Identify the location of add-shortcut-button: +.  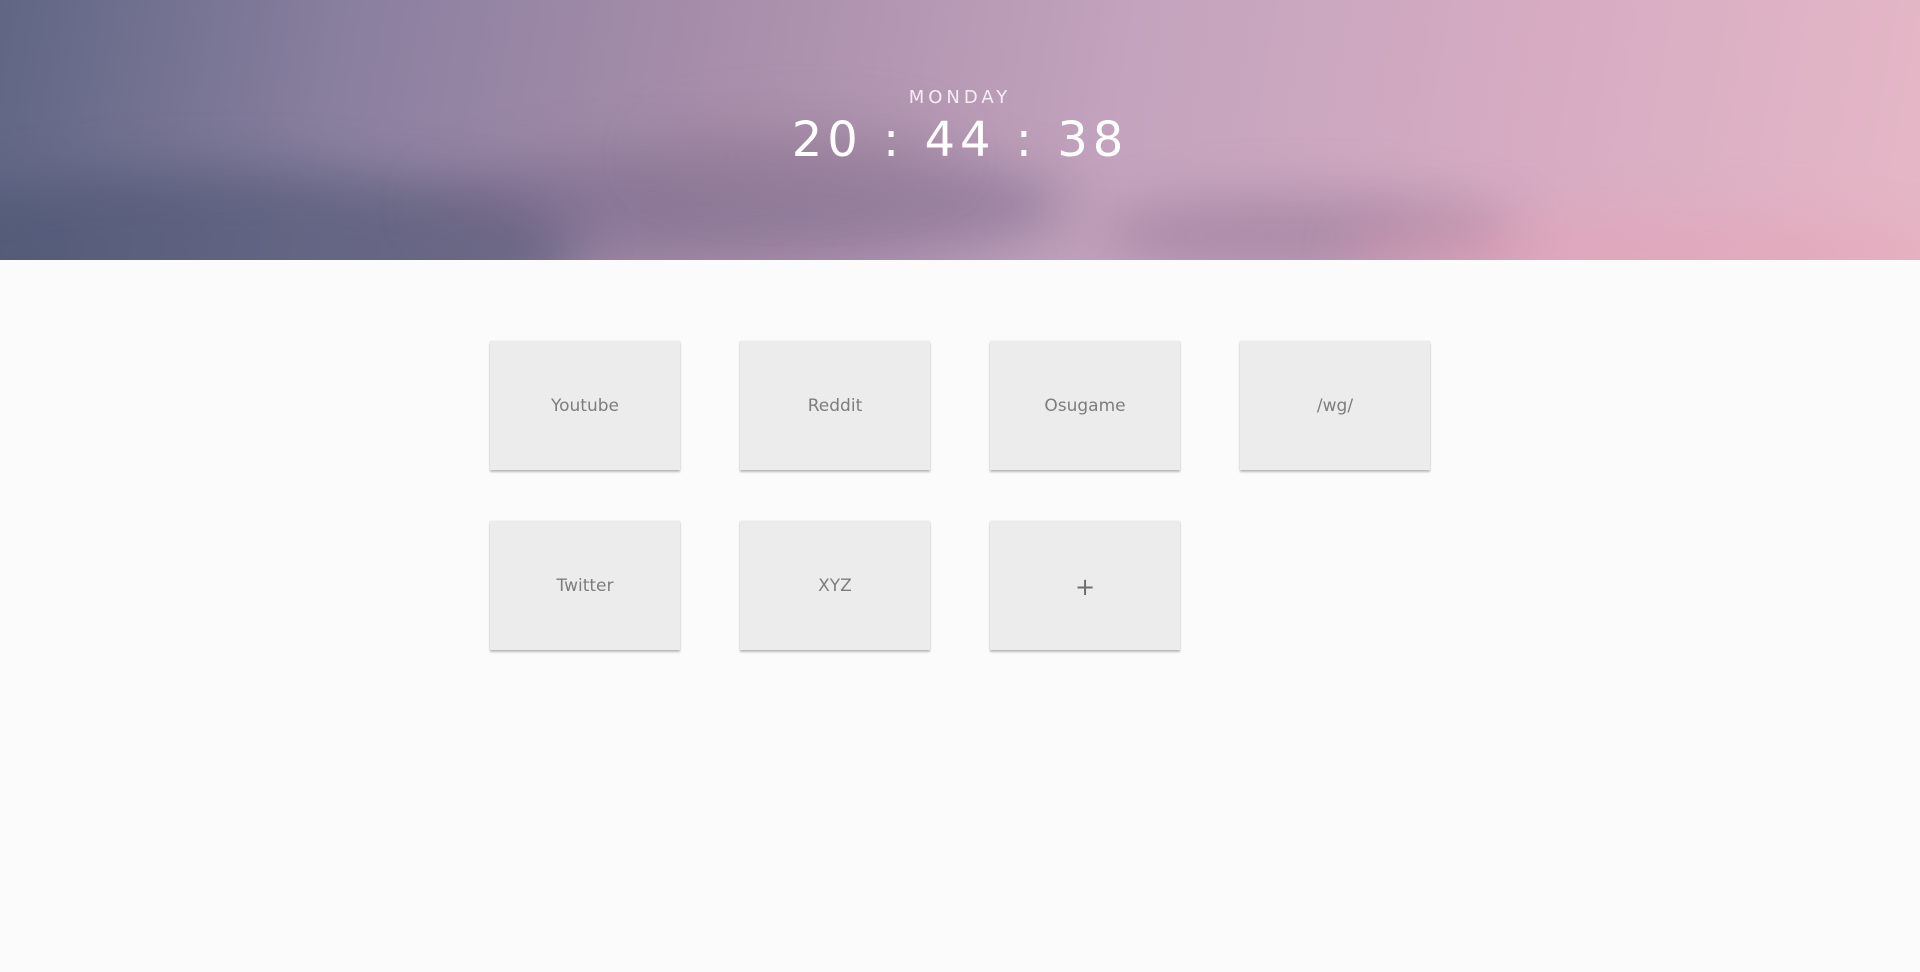
(1085, 585).